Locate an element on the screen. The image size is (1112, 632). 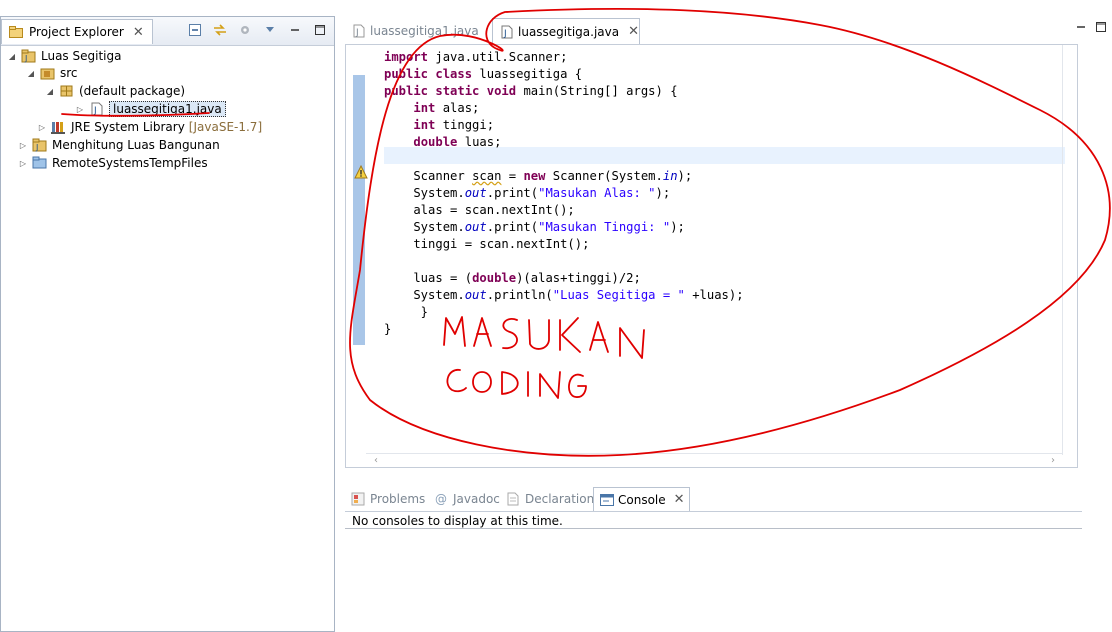
tree-item-luas-segitiga: ◢ J Luas Segitiga is located at coordinates (64, 56).